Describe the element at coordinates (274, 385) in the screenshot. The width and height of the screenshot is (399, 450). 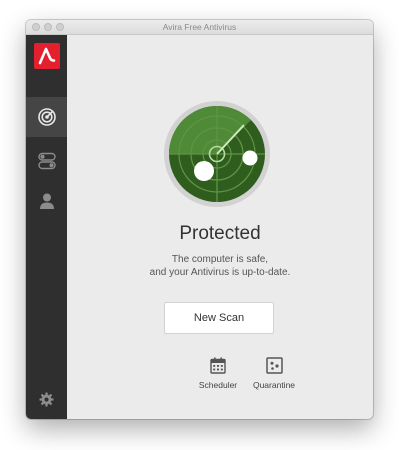
I see `quarantine-label: Quarantine` at that location.